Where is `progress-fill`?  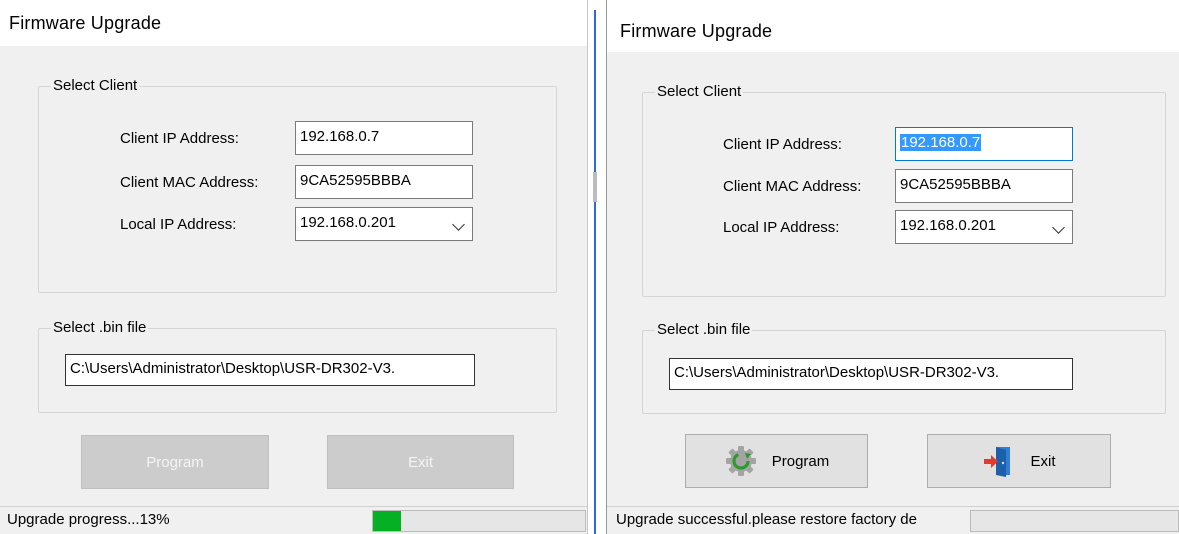
progress-fill is located at coordinates (387, 521).